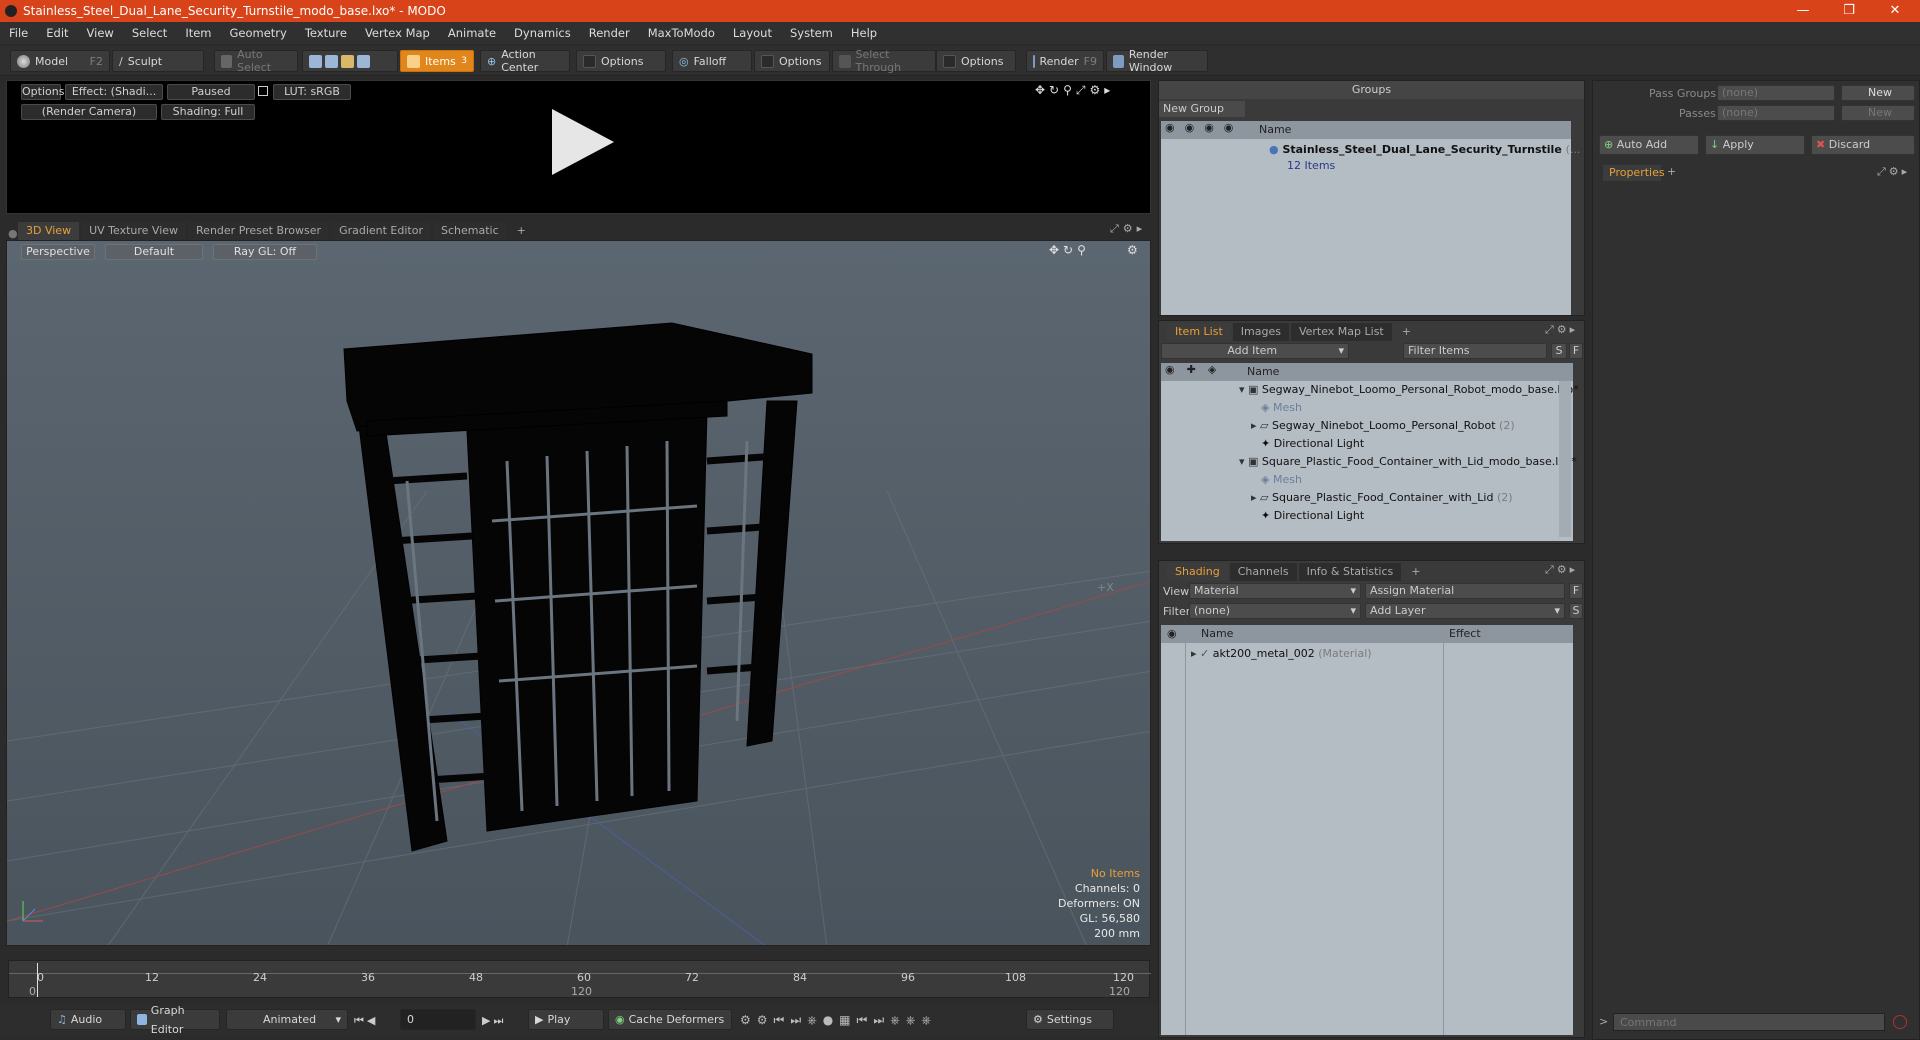 The image size is (1920, 1040). Describe the element at coordinates (525, 61) in the screenshot. I see `action-center-button: ⊕ Action Center` at that location.